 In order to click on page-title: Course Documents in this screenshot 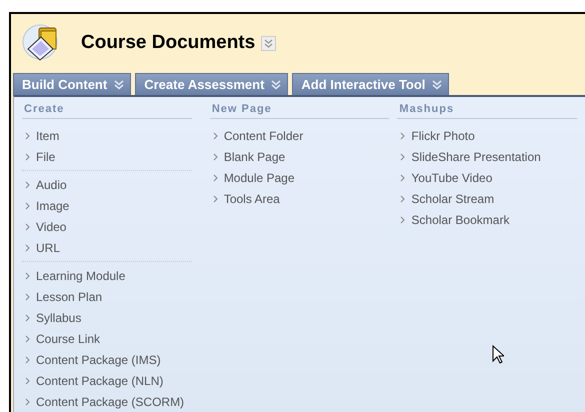, I will do `click(168, 43)`.